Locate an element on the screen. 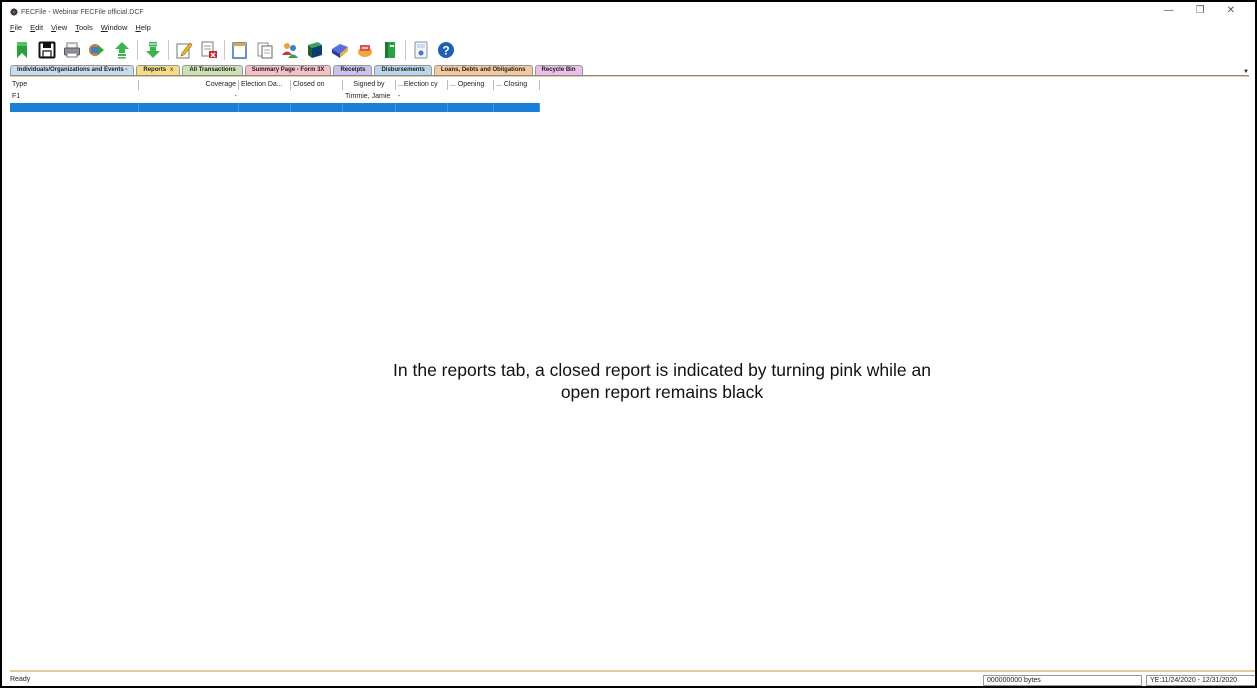 This screenshot has width=1257, height=688. delete-icon is located at coordinates (209, 50).